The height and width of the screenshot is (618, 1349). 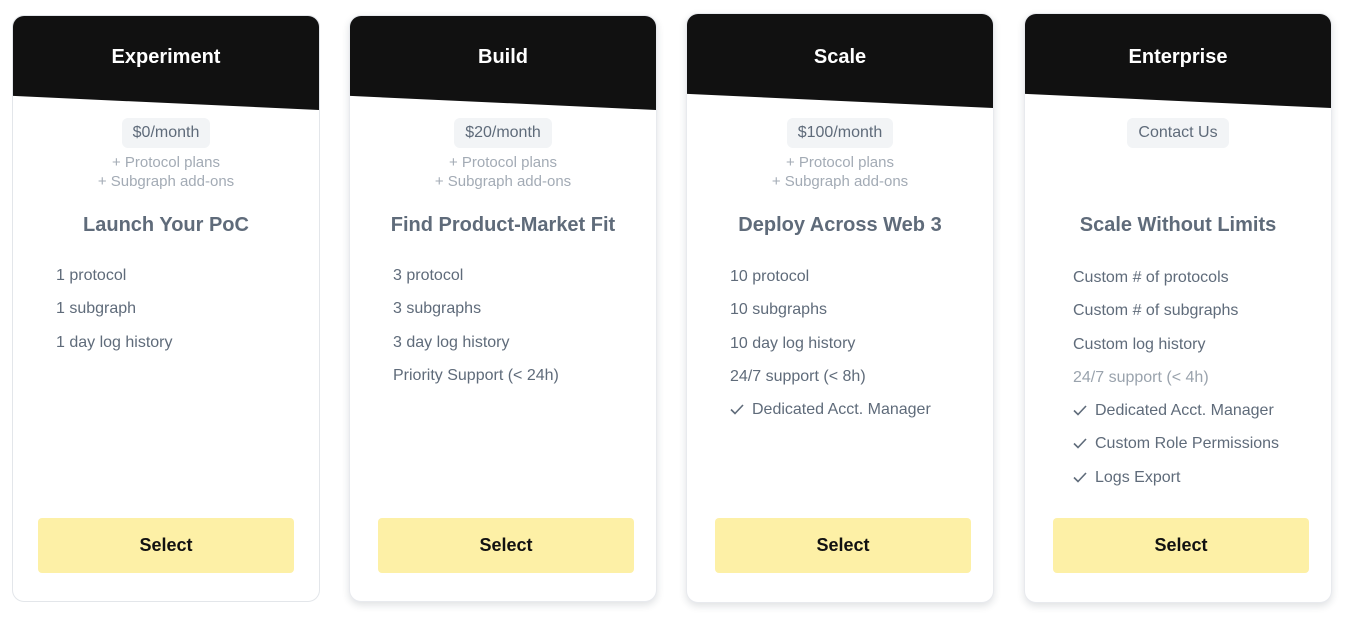 What do you see at coordinates (91, 275) in the screenshot?
I see `feature-text: 1 protocol` at bounding box center [91, 275].